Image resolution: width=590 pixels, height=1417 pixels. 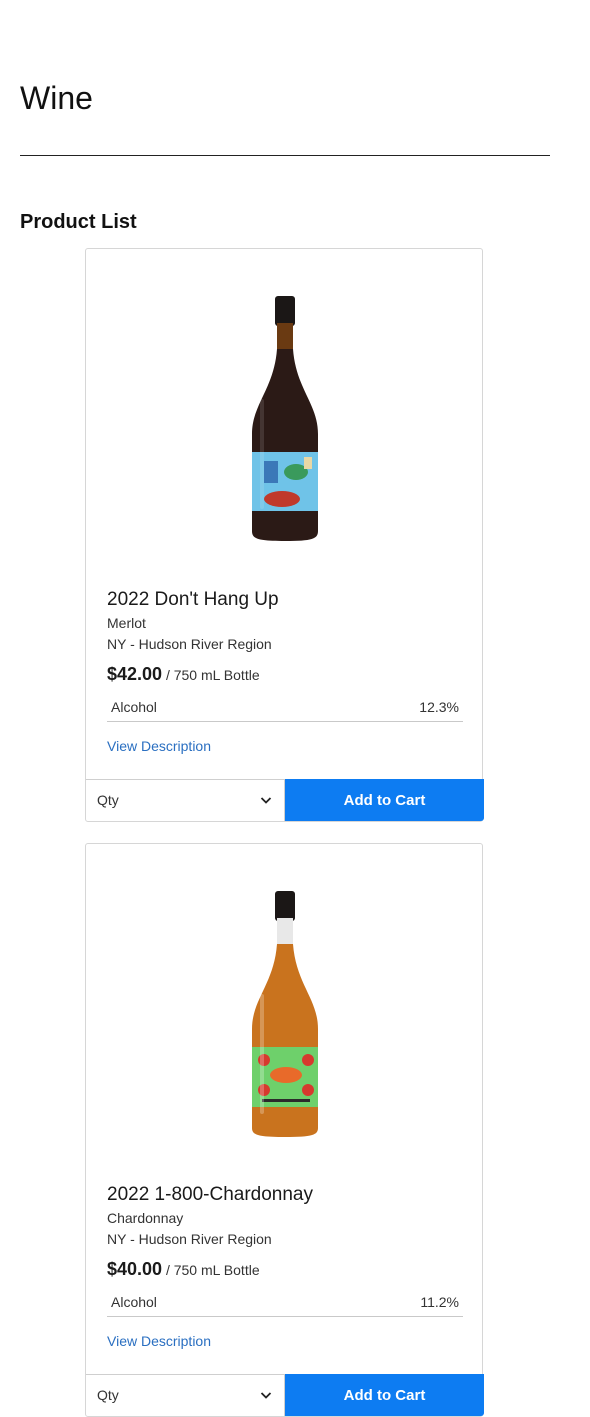 I want to click on product-name: 2022 1-800-Chardonnay, so click(x=210, y=1195).